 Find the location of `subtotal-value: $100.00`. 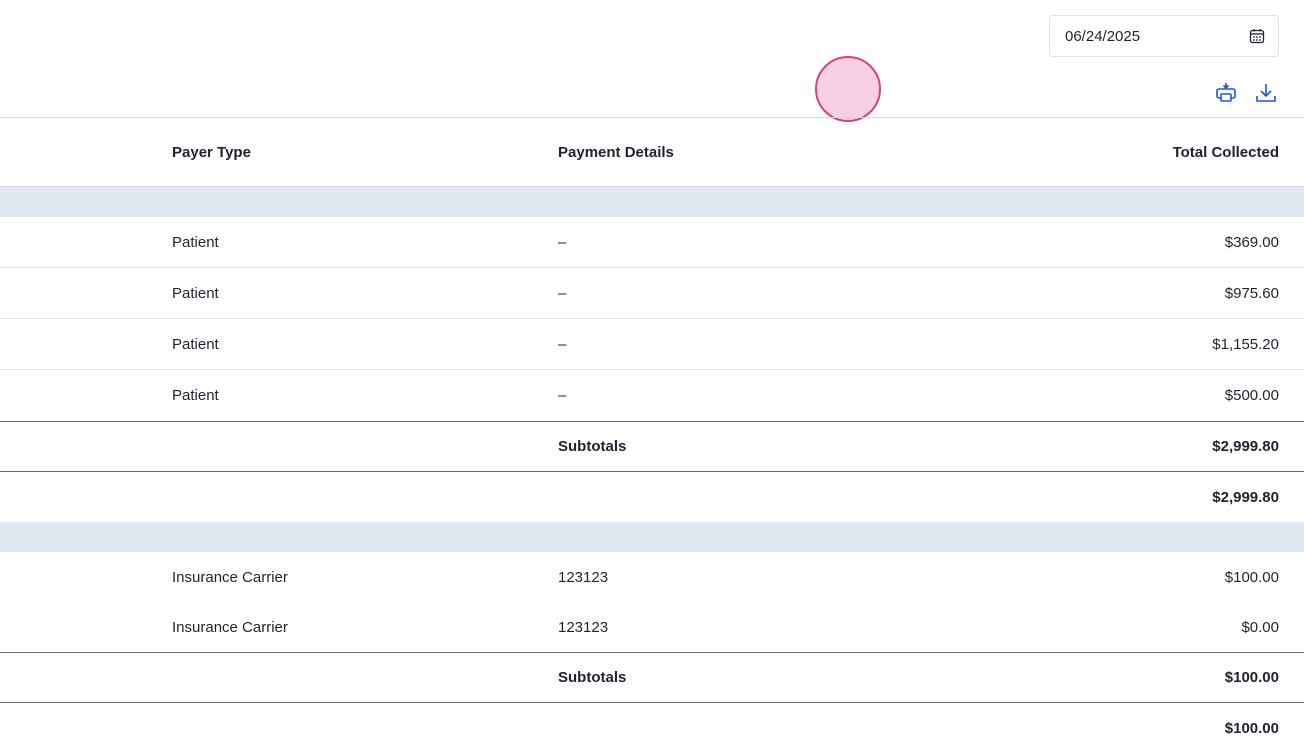

subtotal-value: $100.00 is located at coordinates (1251, 677).